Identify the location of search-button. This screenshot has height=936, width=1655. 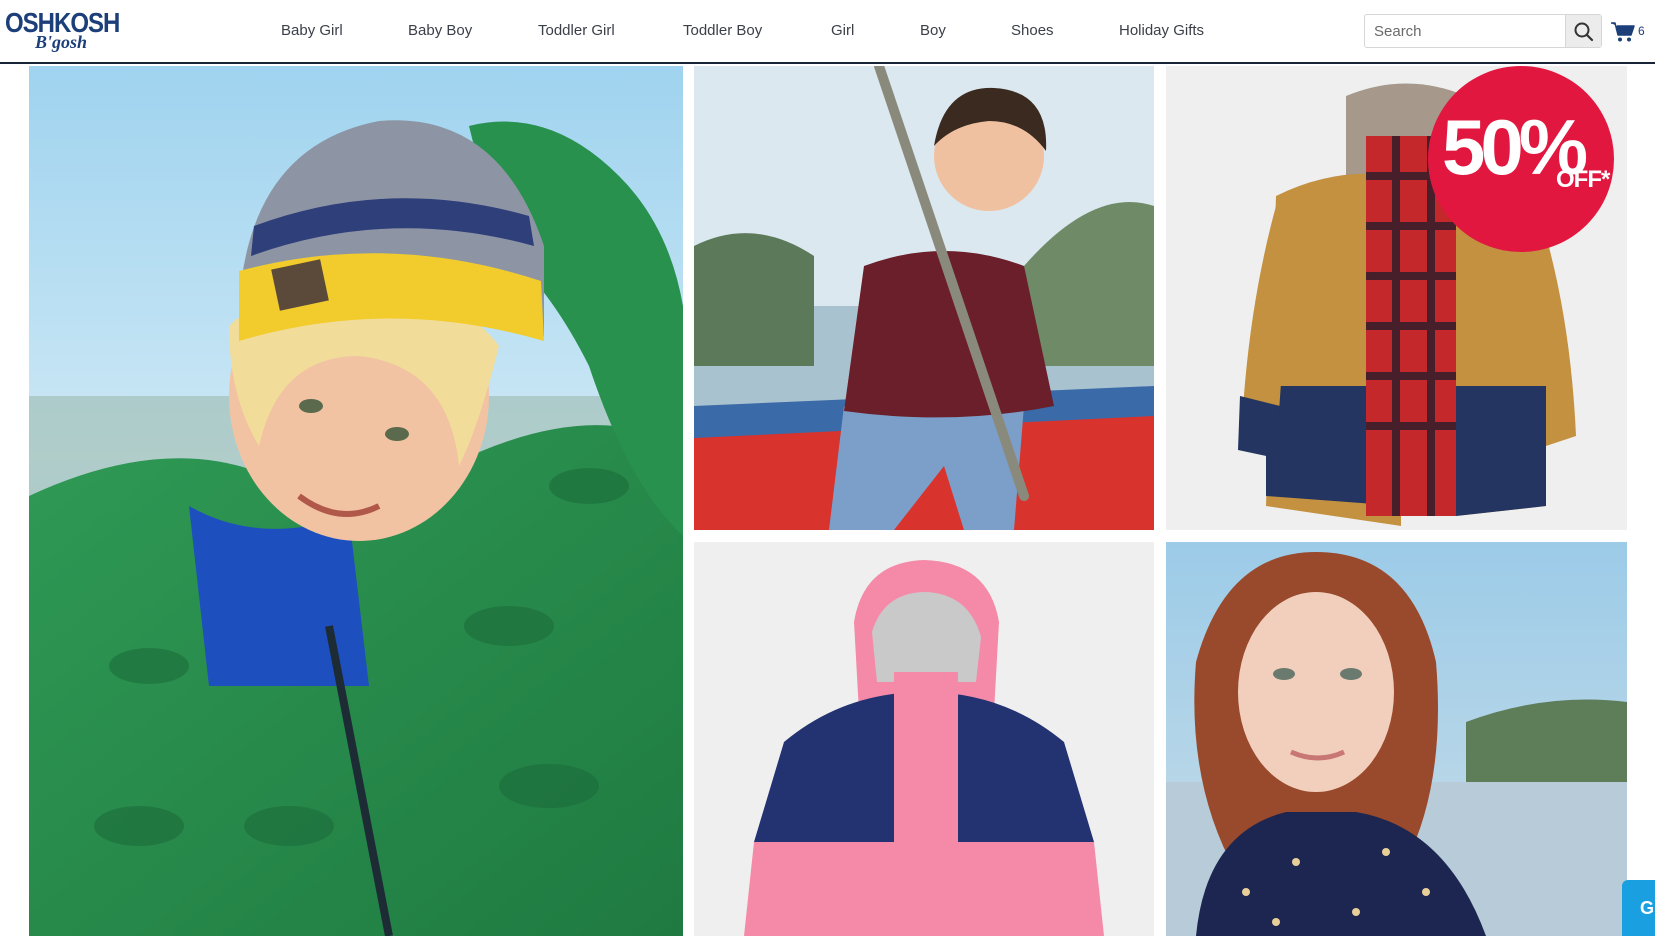
(1583, 31).